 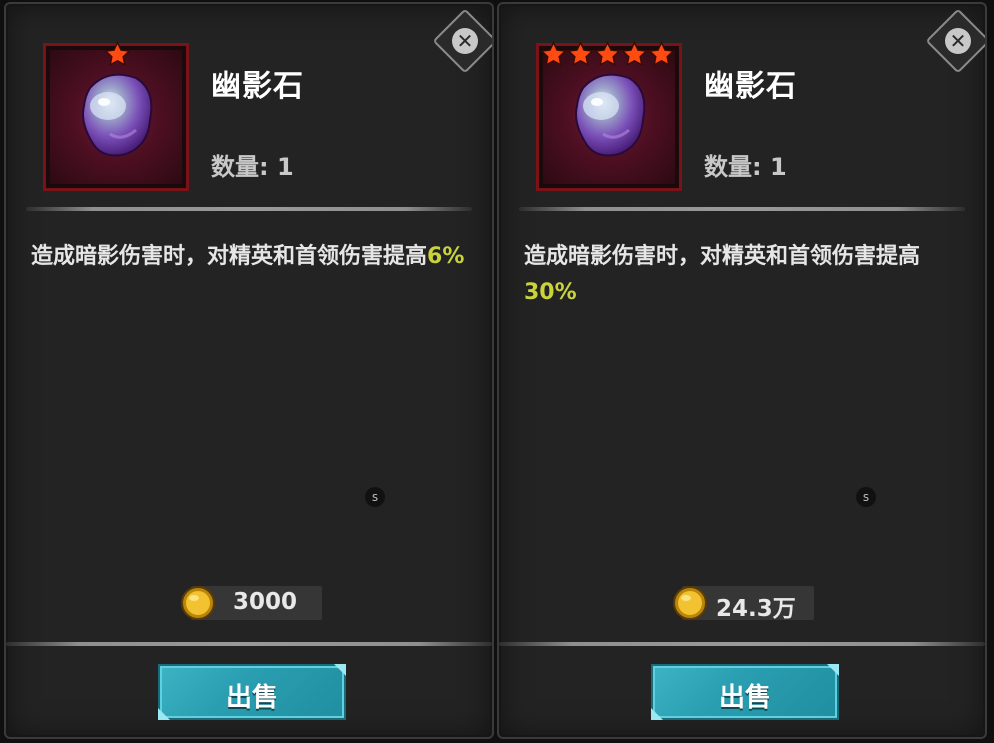 I want to click on sell-price: 3000, so click(x=265, y=602).